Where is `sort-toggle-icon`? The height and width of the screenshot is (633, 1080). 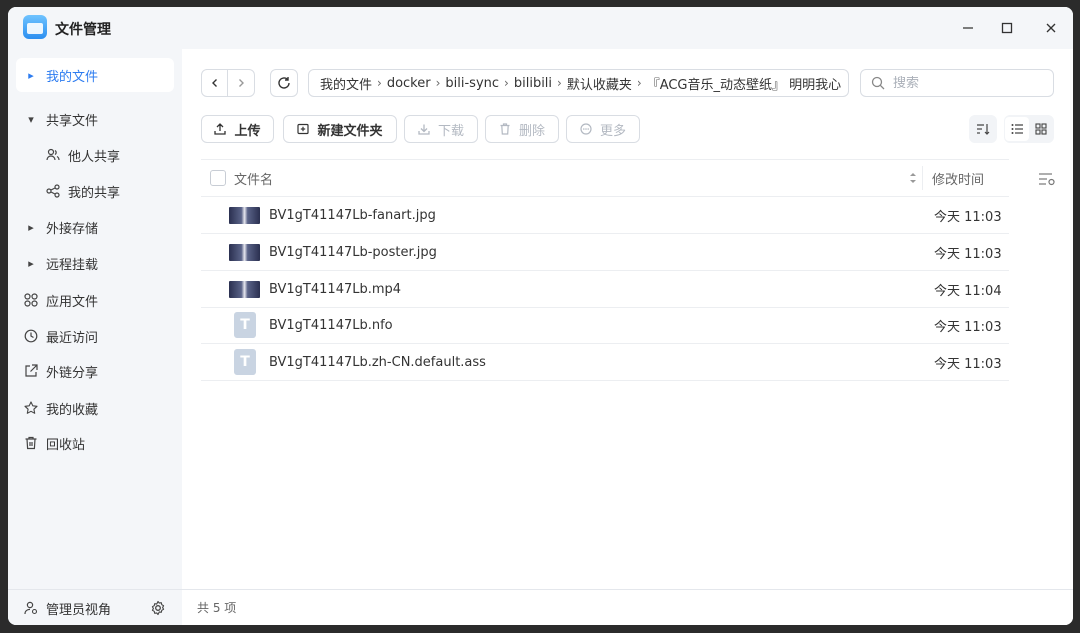 sort-toggle-icon is located at coordinates (913, 178).